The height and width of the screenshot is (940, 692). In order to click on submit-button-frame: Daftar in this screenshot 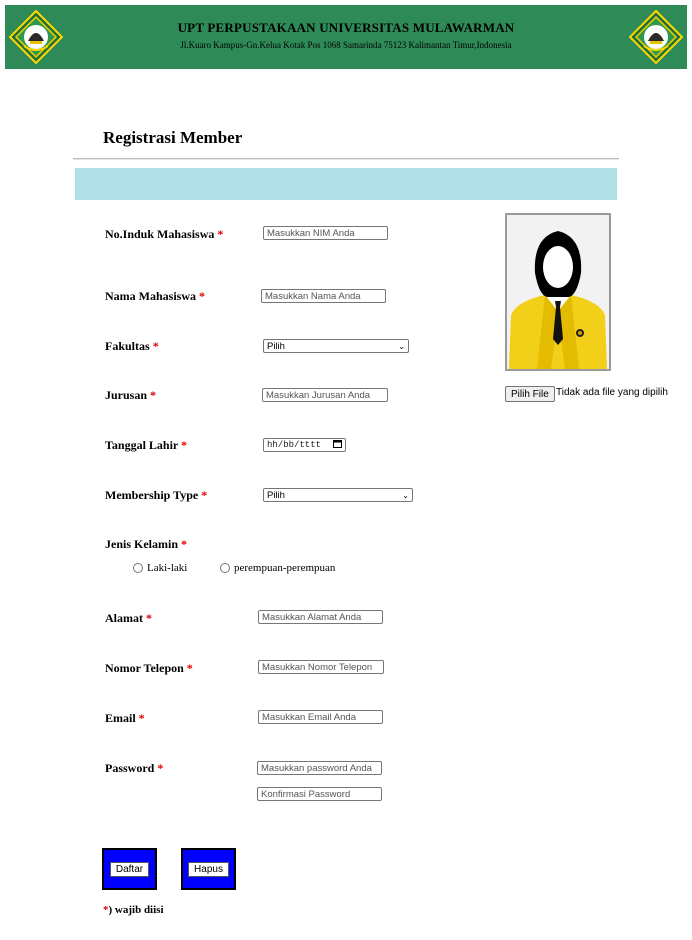, I will do `click(129, 869)`.